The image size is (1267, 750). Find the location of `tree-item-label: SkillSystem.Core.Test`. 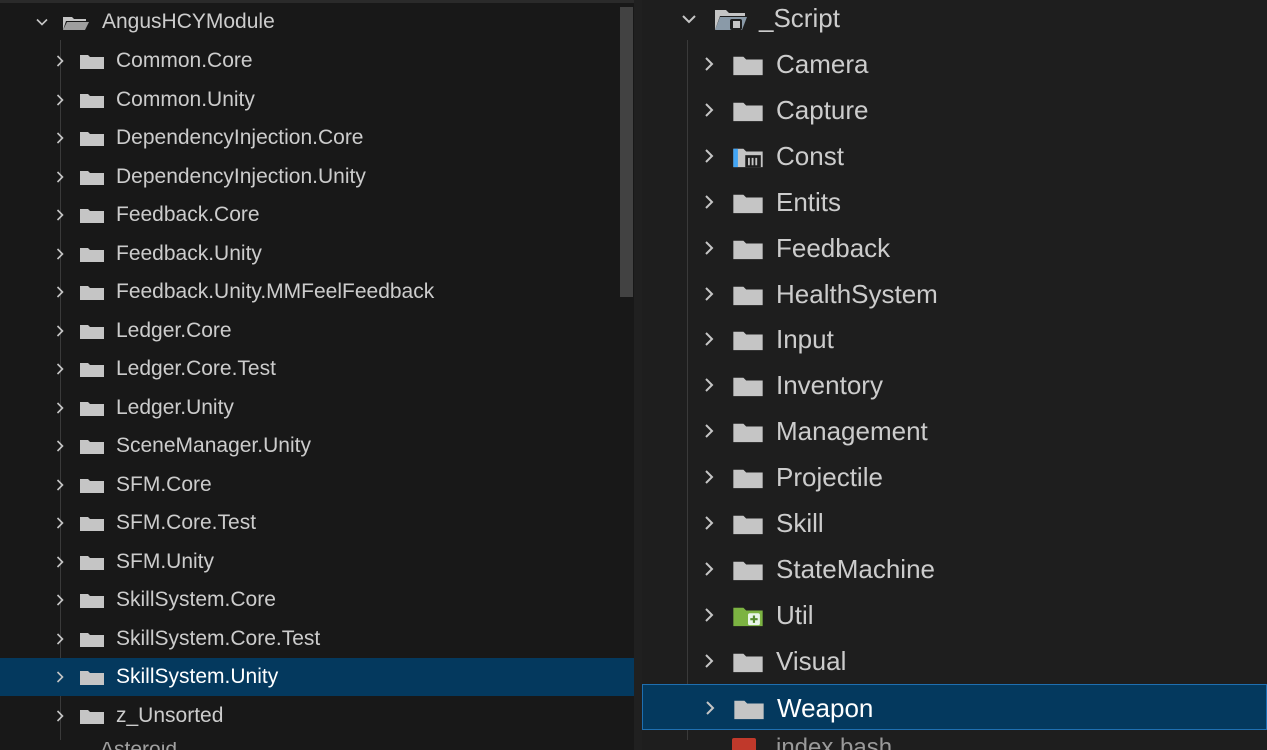

tree-item-label: SkillSystem.Core.Test is located at coordinates (218, 638).